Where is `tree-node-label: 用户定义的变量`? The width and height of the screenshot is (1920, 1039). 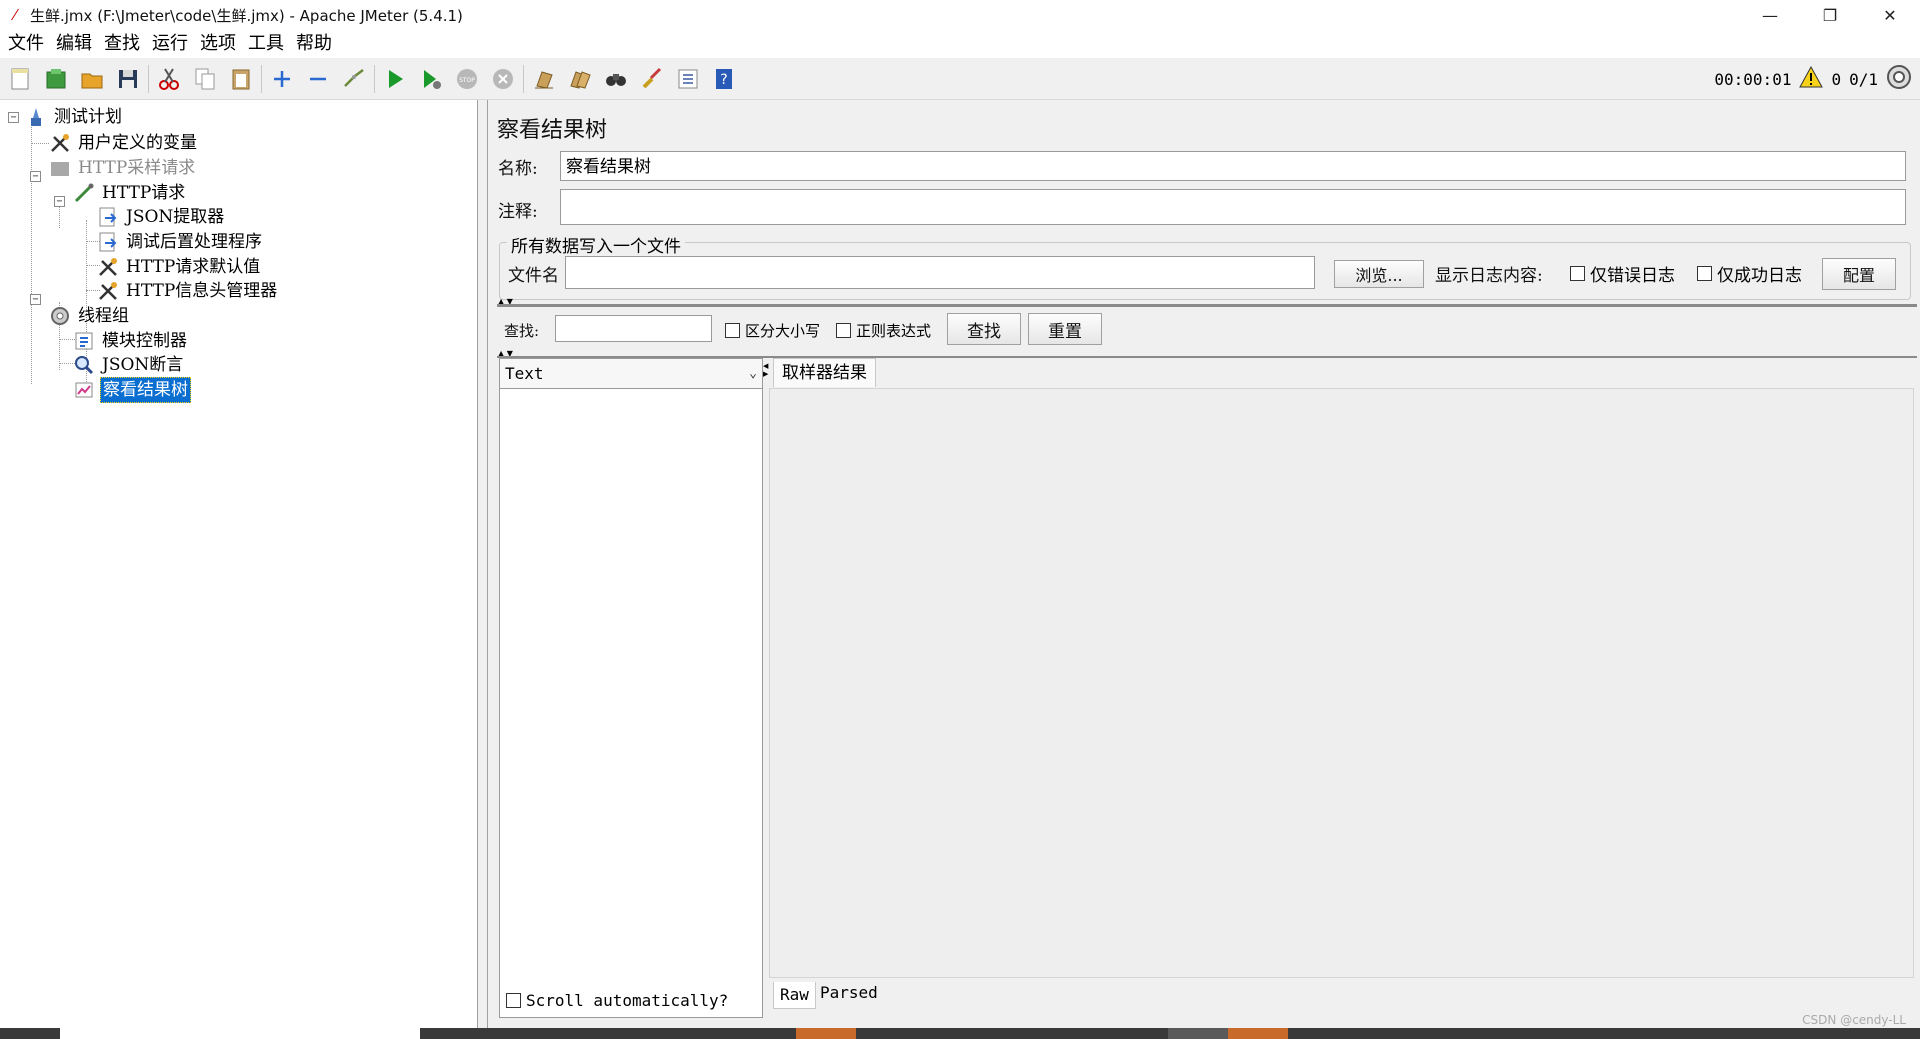
tree-node-label: 用户定义的变量 is located at coordinates (137, 143).